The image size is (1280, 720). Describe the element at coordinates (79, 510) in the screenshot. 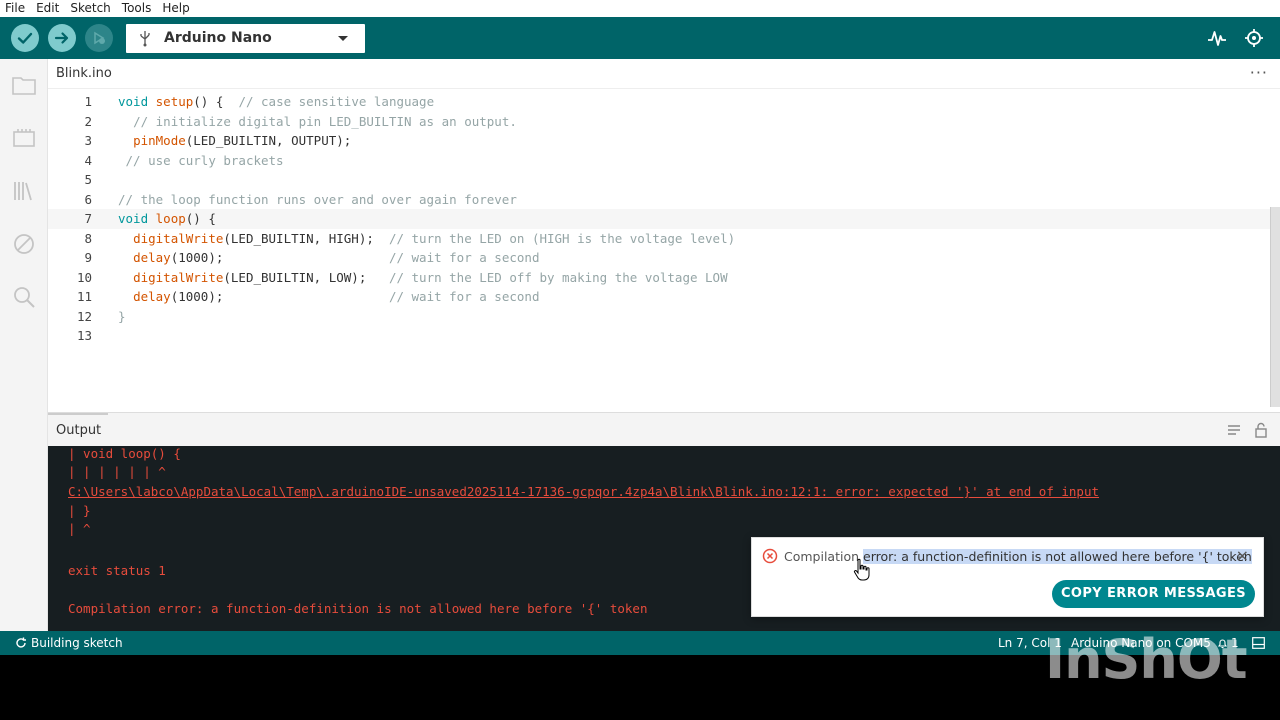

I see `output-line: | }` at that location.